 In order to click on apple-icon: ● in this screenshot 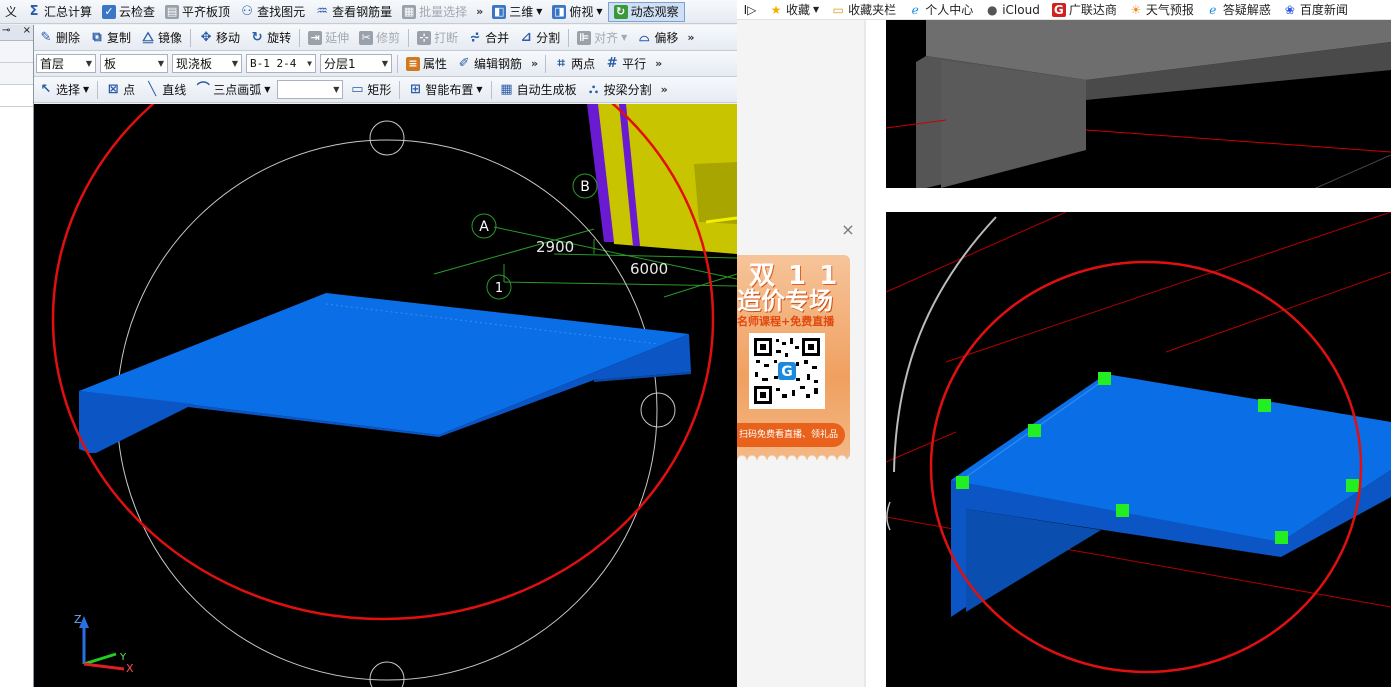, I will do `click(992, 9)`.